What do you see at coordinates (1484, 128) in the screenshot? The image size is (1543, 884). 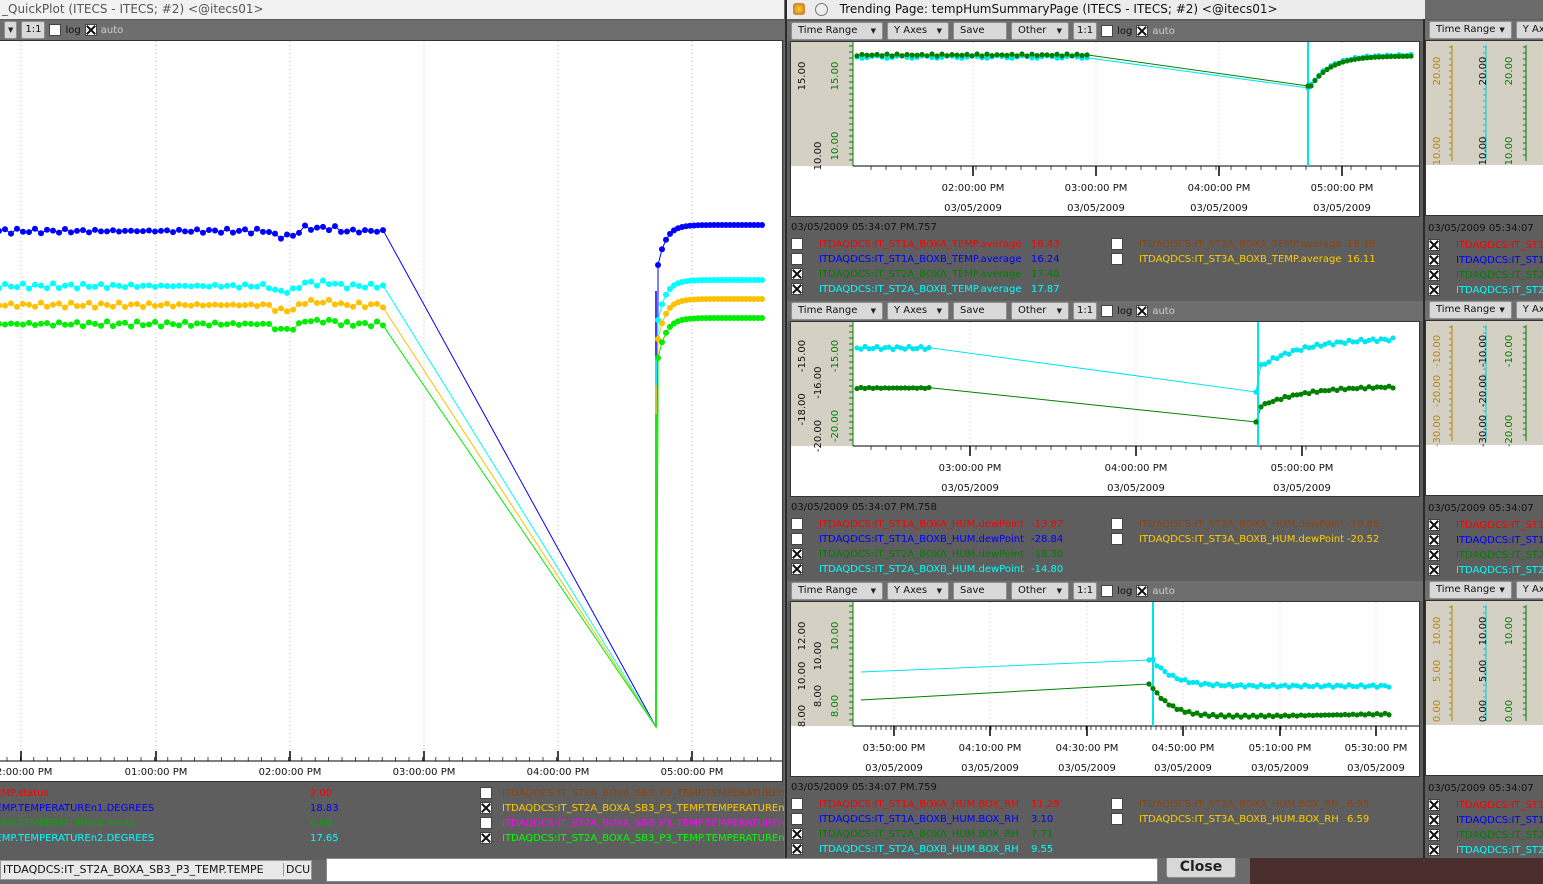 I see `panel-plot-area: 20.00 10.00 20.00 10.00 20.00 10.00` at bounding box center [1484, 128].